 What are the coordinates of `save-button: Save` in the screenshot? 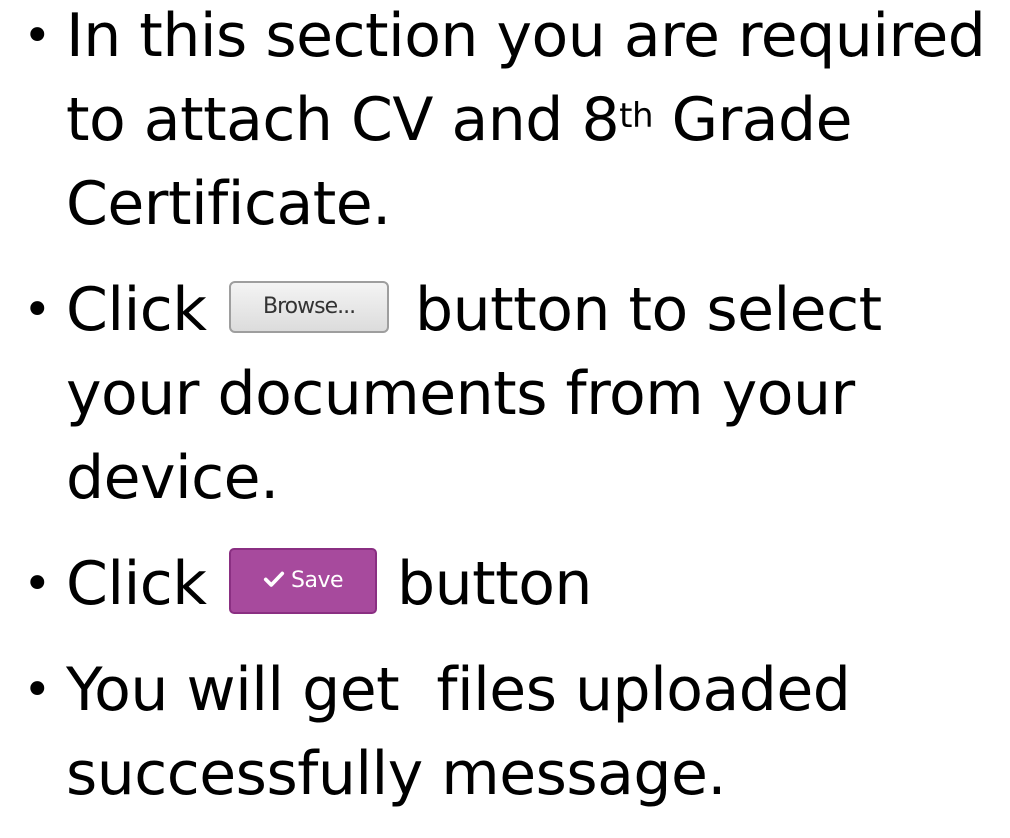 It's located at (303, 581).